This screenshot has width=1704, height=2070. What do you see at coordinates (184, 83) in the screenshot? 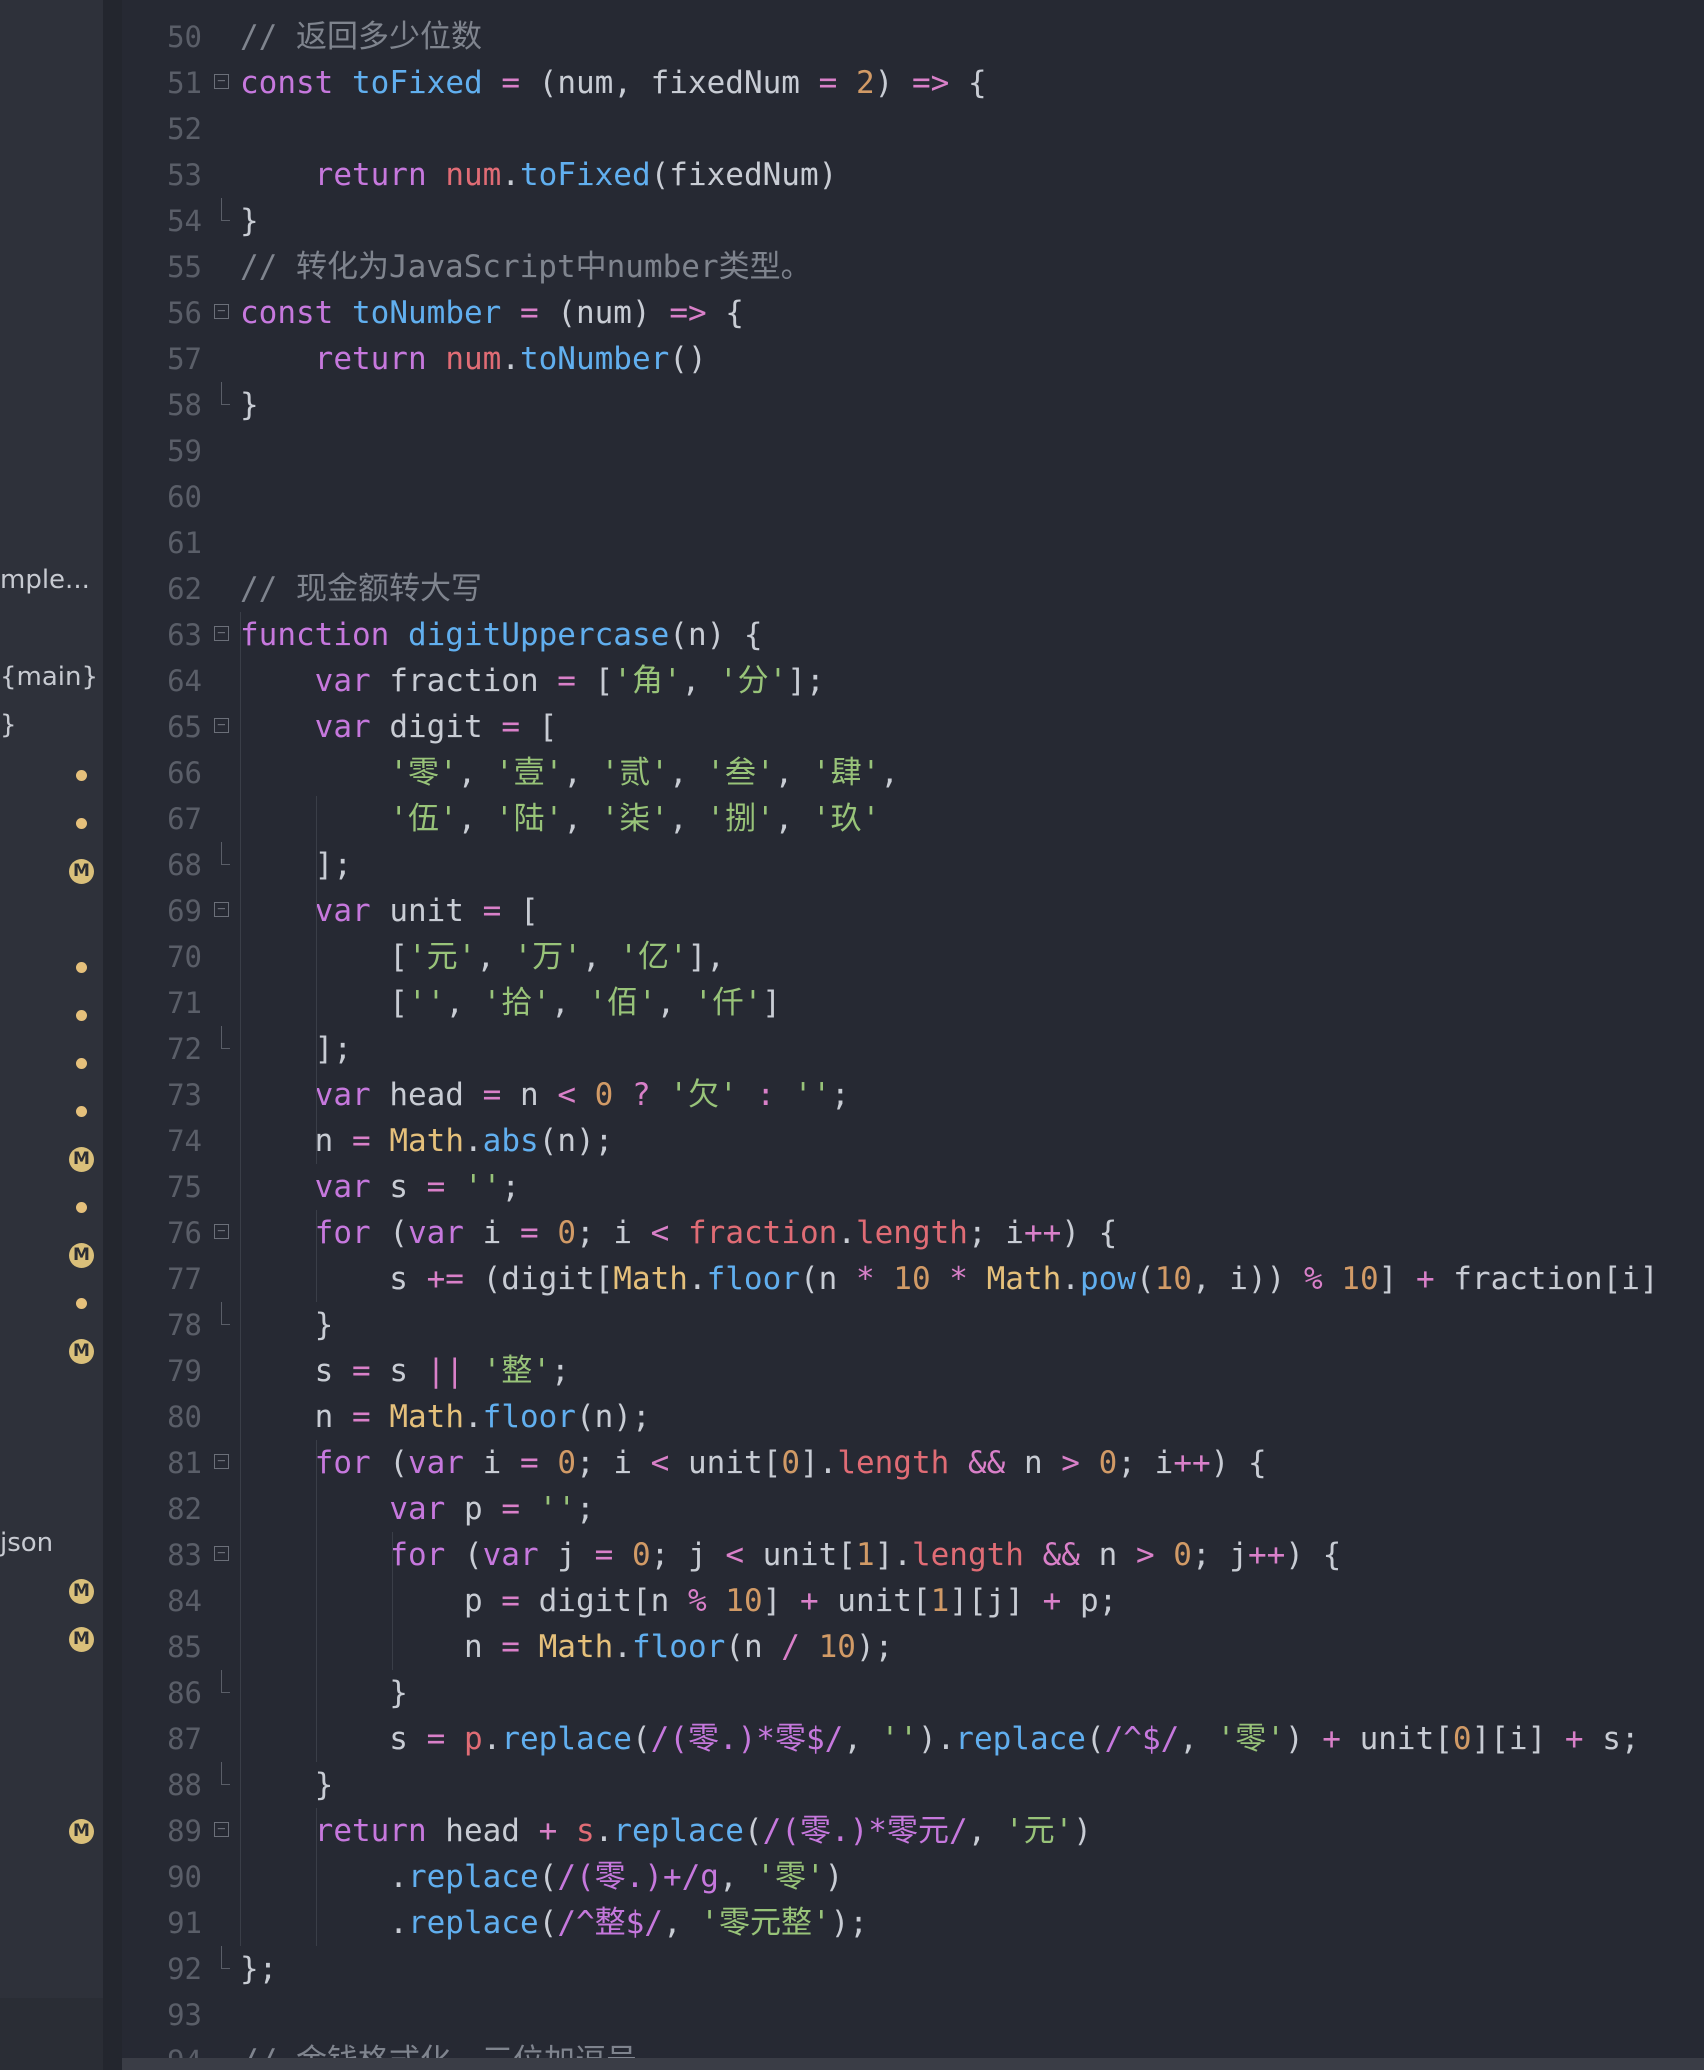
I see `line-number: 51` at bounding box center [184, 83].